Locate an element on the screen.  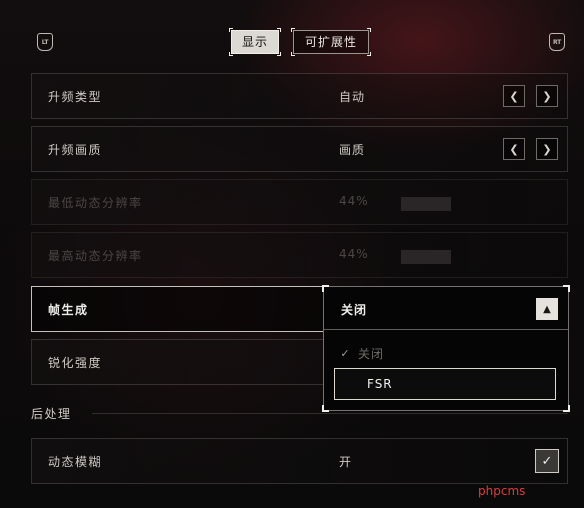
setting-row-max-dynamic-resolution: 最高动态分辨率 44% is located at coordinates (299, 255).